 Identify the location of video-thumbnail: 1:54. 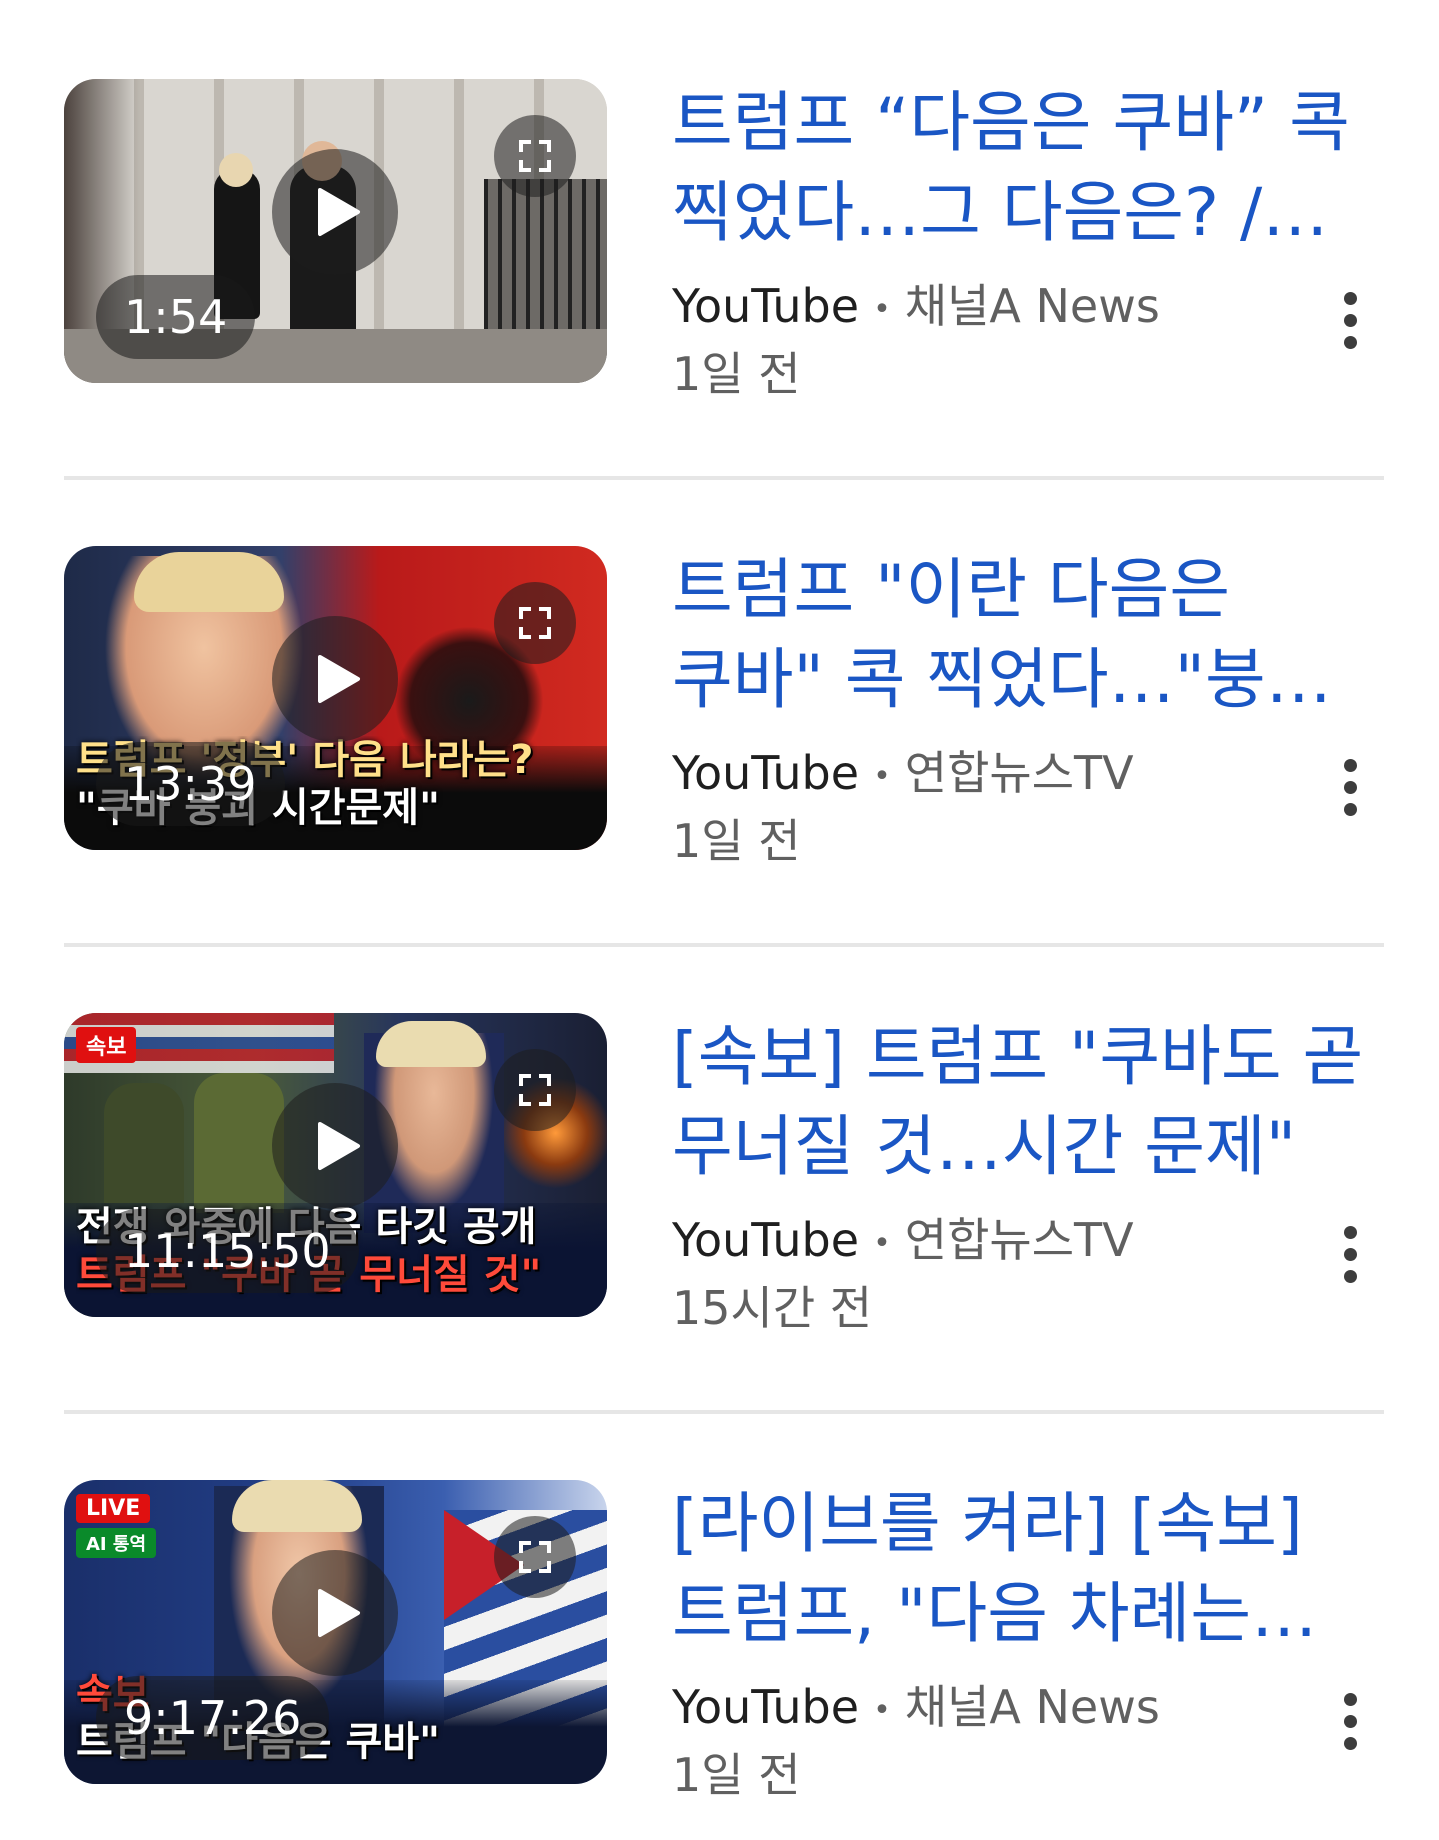
(335, 231).